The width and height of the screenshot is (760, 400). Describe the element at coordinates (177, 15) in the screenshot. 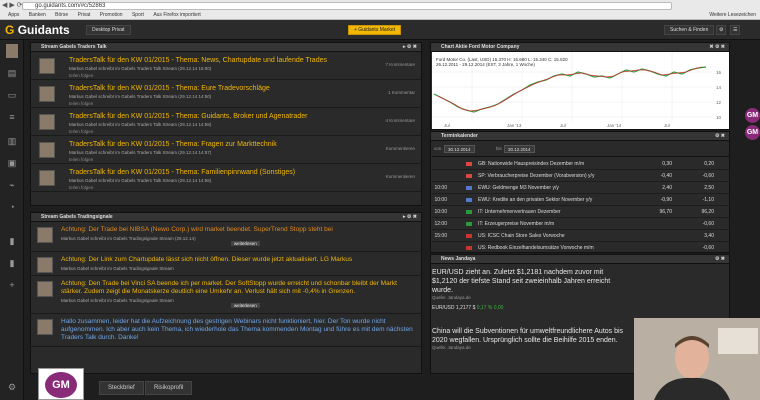

I see `bookmark-firefox: Aus Firefox importiert` at that location.